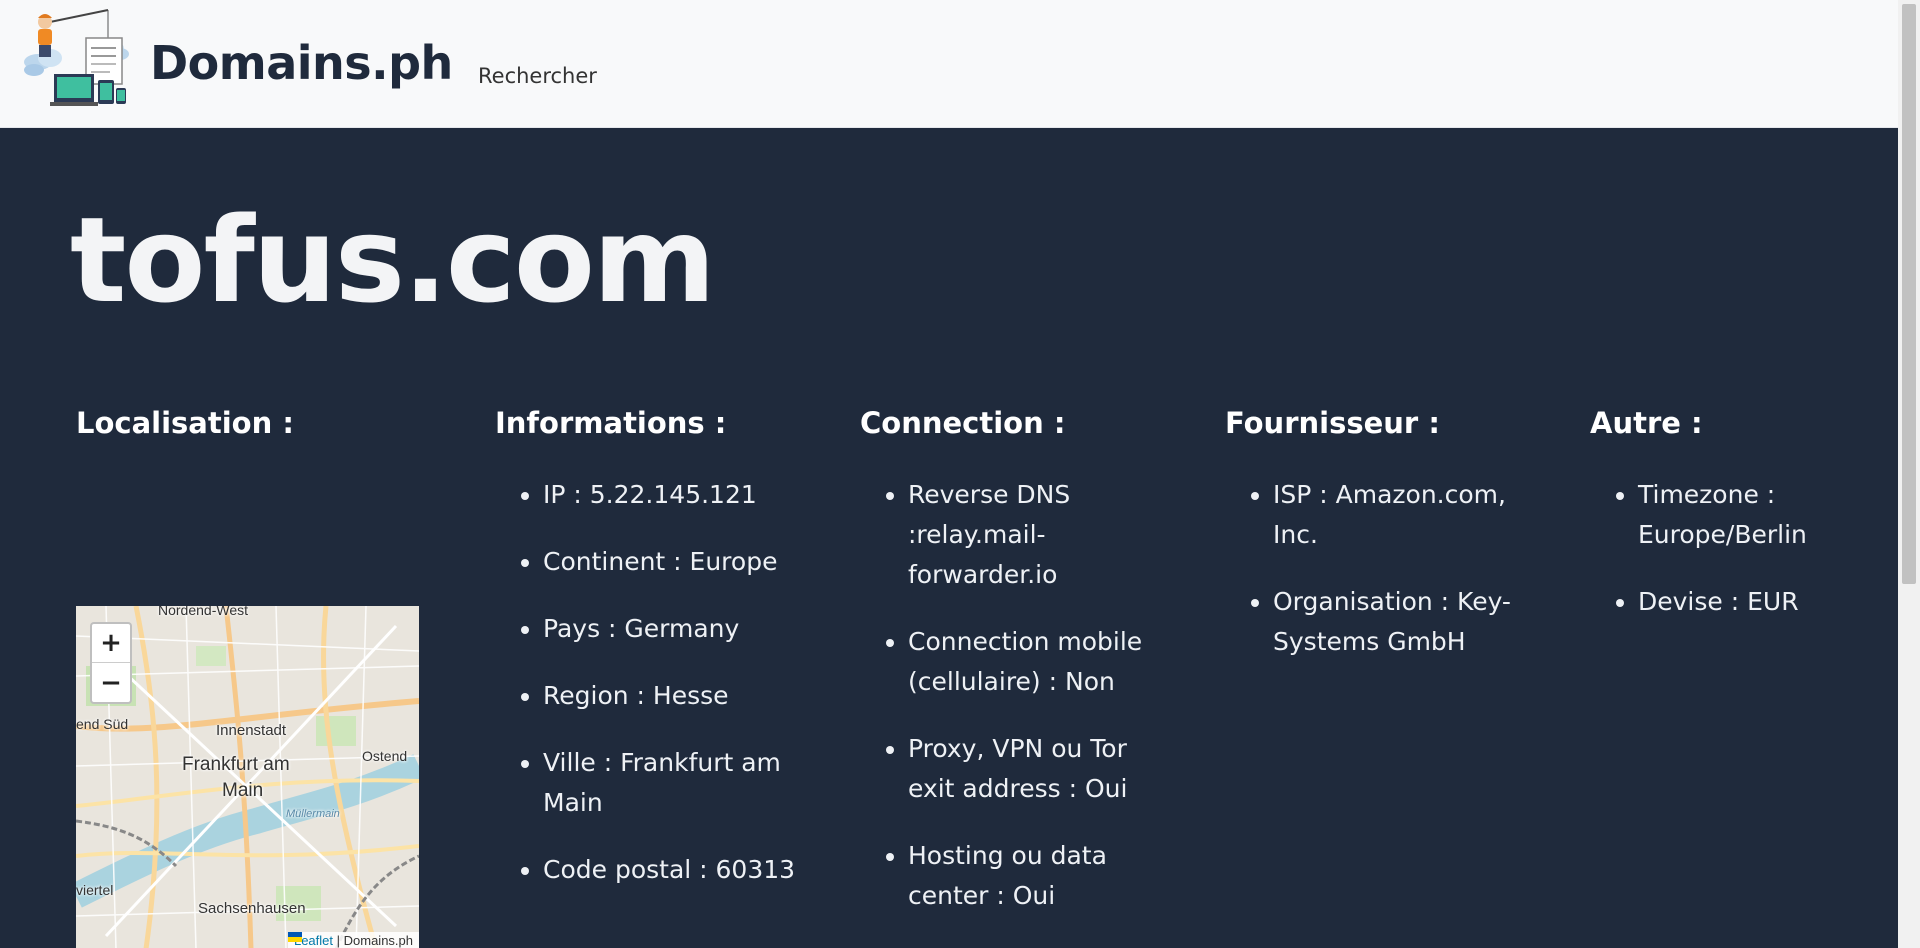 The height and width of the screenshot is (948, 1920). I want to click on map-label: viertel, so click(95, 890).